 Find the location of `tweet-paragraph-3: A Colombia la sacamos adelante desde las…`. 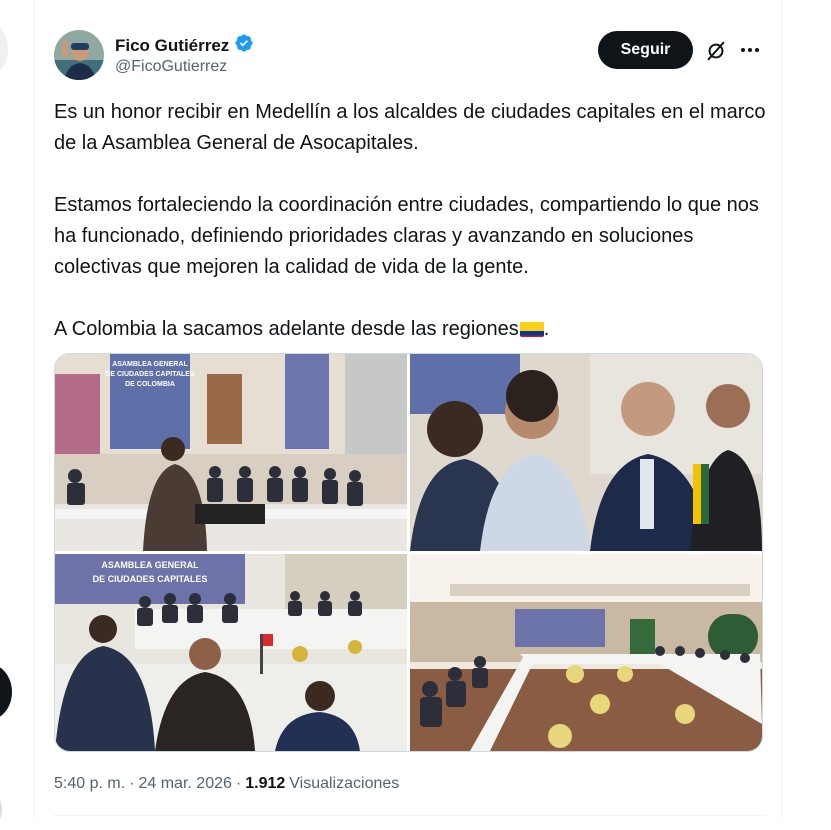

tweet-paragraph-3: A Colombia la sacamos adelante desde las… is located at coordinates (410, 329).